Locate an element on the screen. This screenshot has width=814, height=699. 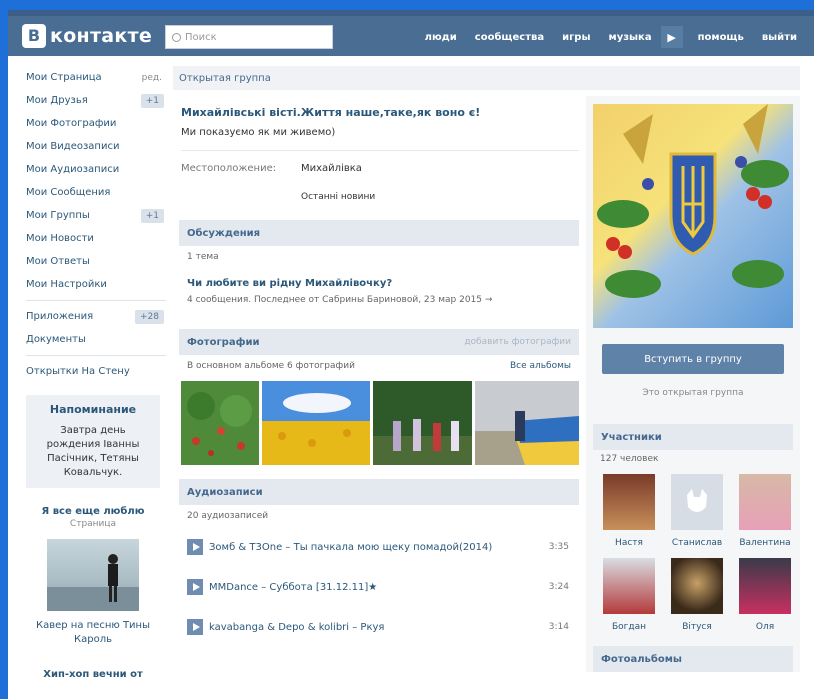
photos-header: Фотографии добавить фотографии is located at coordinates (379, 342).